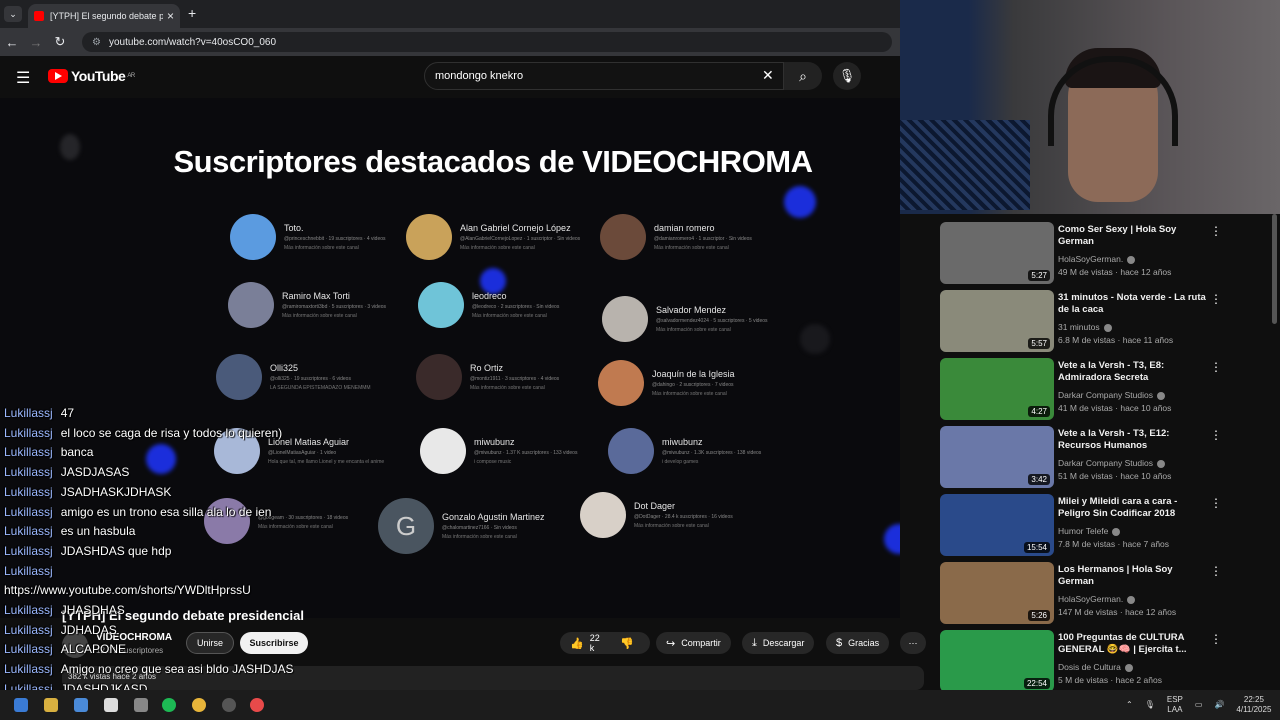 This screenshot has height=720, width=1280. I want to click on video-duration: 3:42, so click(1039, 479).